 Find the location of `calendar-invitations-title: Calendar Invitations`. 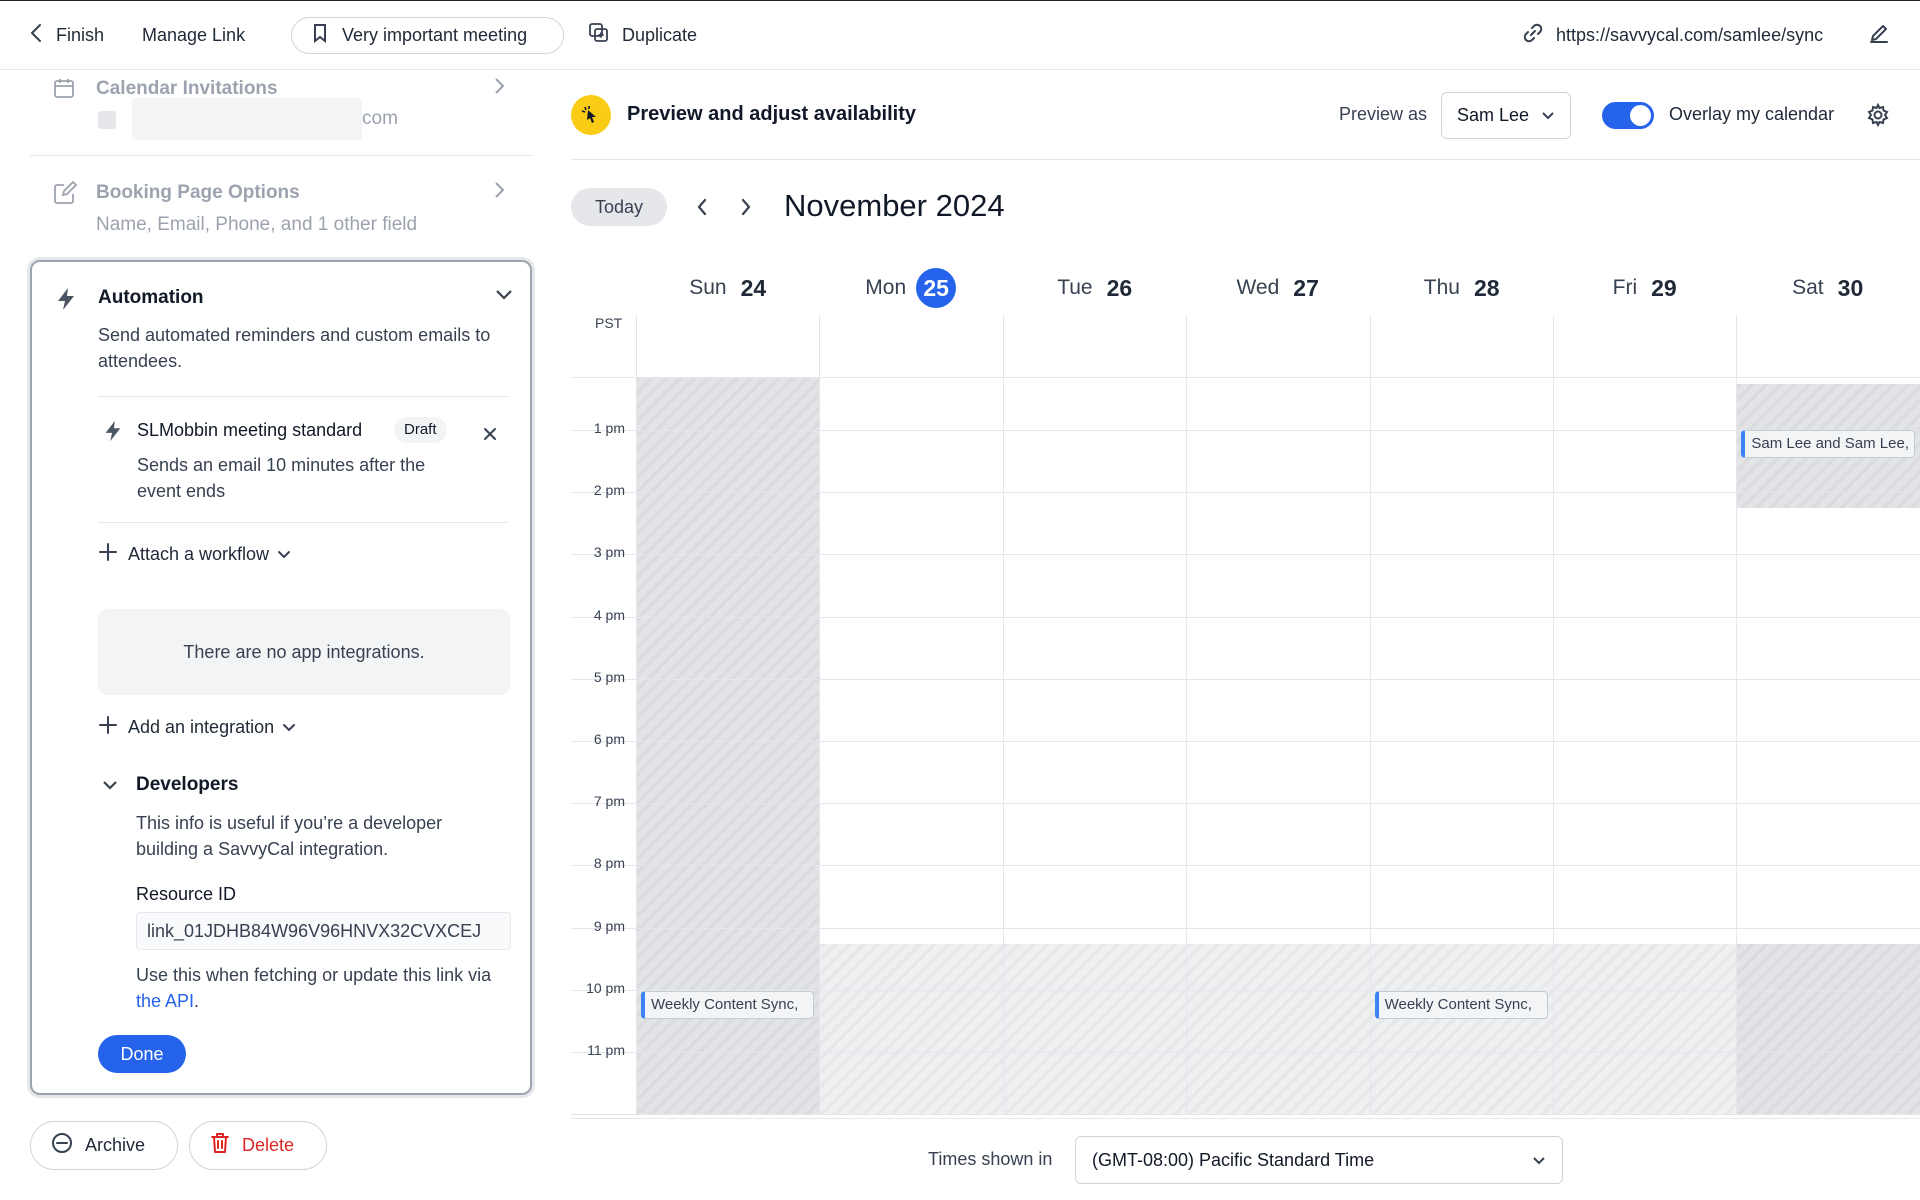

calendar-invitations-title: Calendar Invitations is located at coordinates (187, 88).